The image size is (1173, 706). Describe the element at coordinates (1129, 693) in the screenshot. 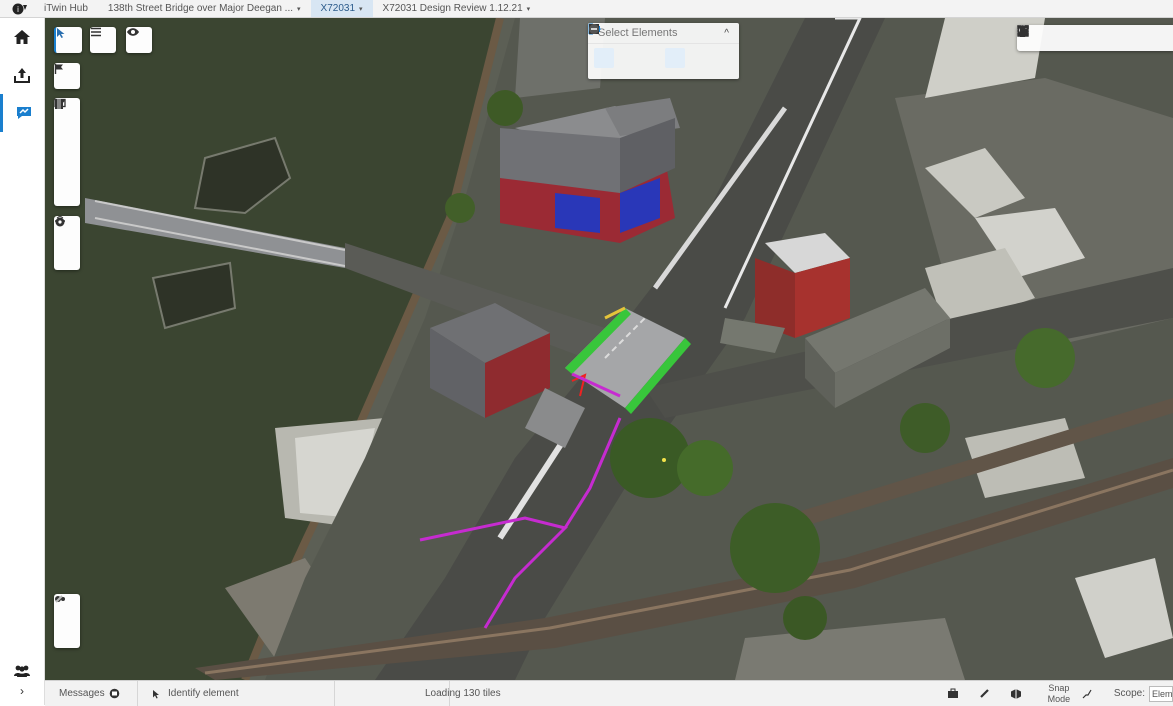

I see `scope-label: Scope:` at that location.